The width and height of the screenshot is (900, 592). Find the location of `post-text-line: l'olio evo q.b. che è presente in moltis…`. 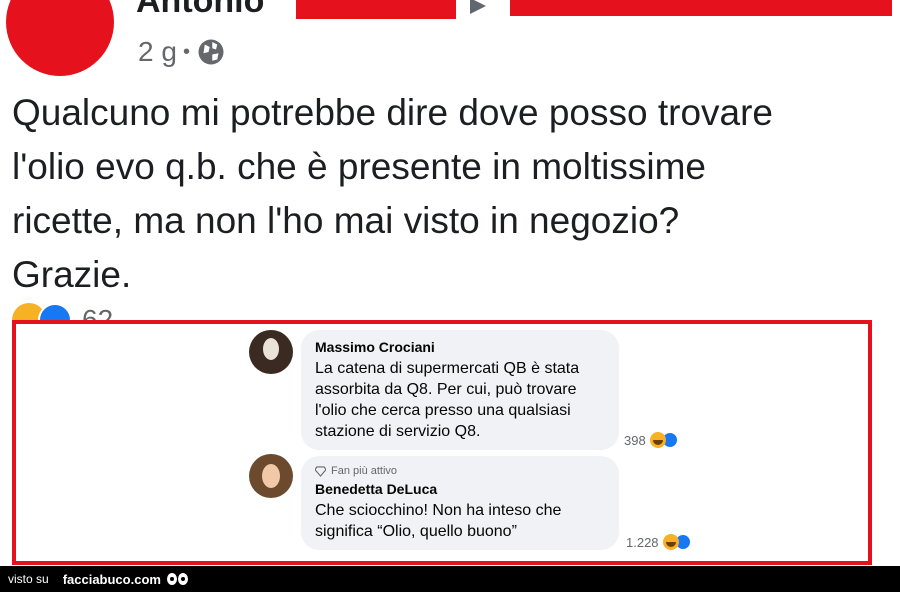

post-text-line: l'olio evo q.b. che è presente in moltis… is located at coordinates (359, 166).